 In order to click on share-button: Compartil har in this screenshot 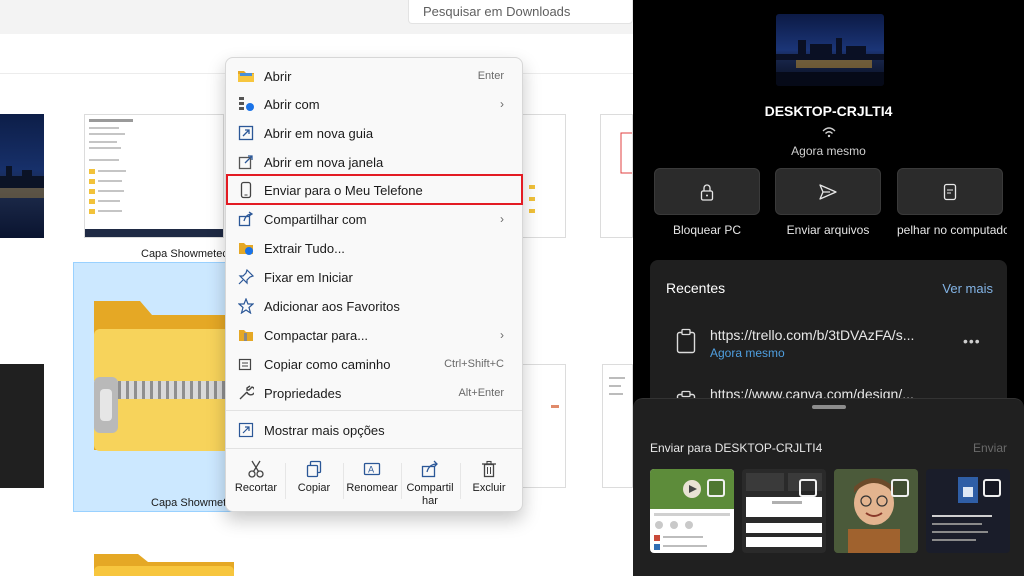, I will do `click(430, 483)`.